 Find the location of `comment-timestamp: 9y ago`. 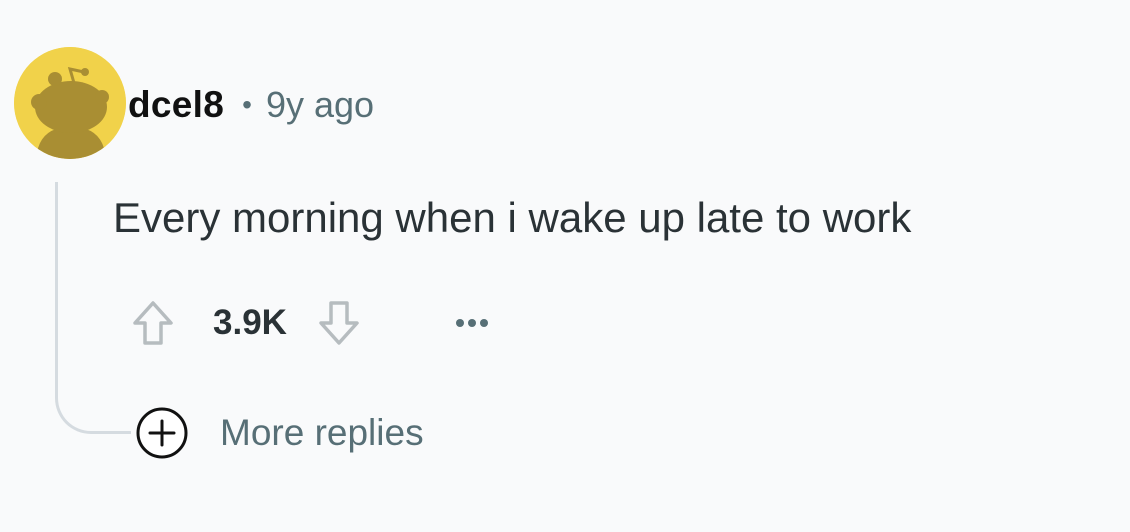

comment-timestamp: 9y ago is located at coordinates (320, 105).